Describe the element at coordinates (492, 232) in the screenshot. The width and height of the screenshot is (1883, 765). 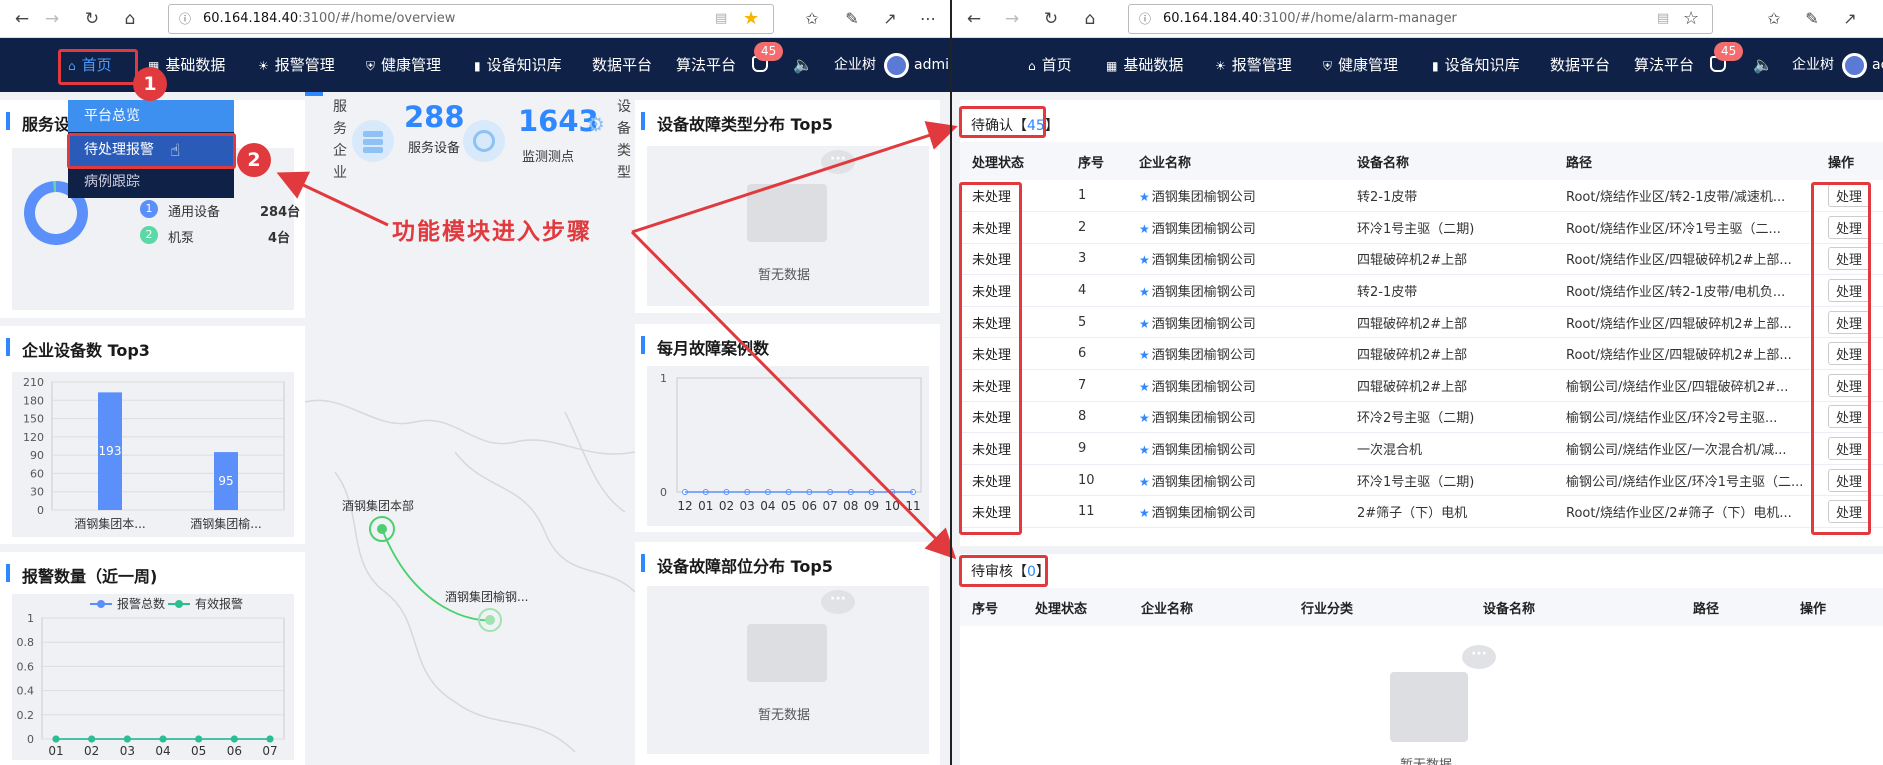
I see `annotation-label: 功能模块进入步骤` at that location.